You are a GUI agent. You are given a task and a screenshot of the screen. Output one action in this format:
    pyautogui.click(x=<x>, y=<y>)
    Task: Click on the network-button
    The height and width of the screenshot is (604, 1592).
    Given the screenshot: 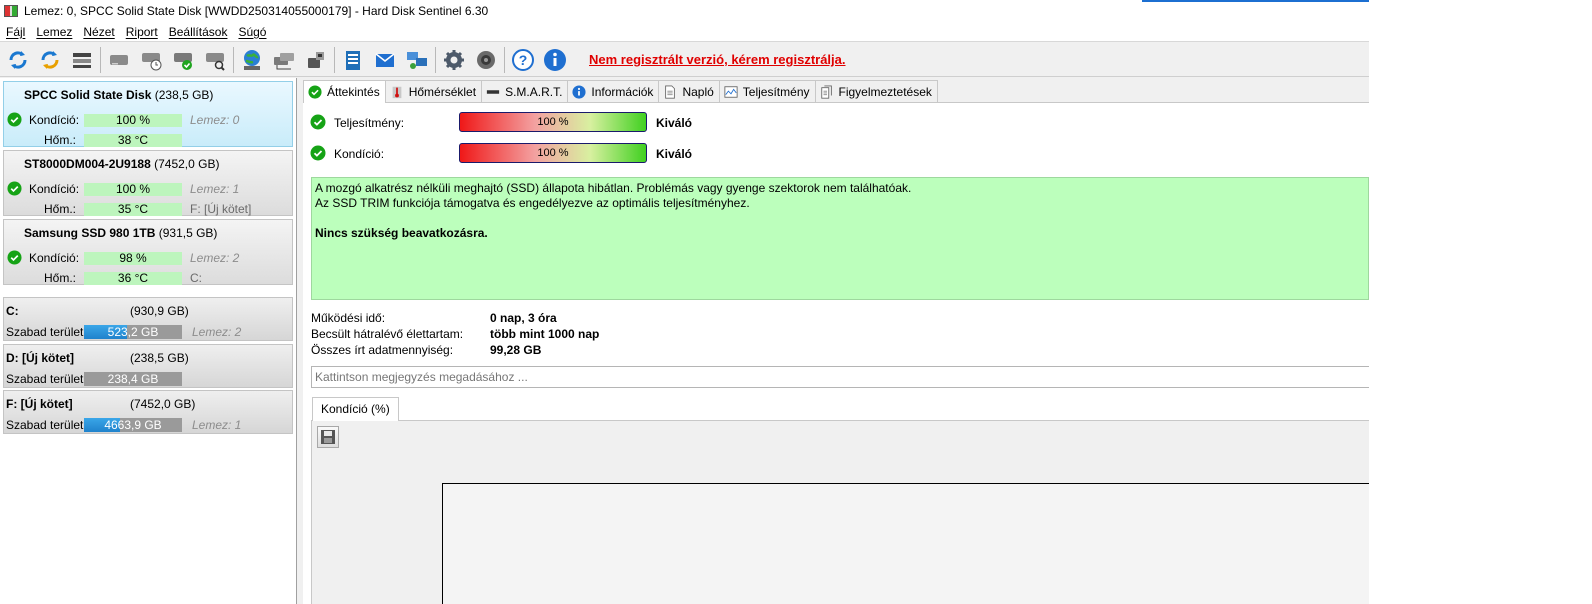 What is the action you would take?
    pyautogui.click(x=417, y=60)
    